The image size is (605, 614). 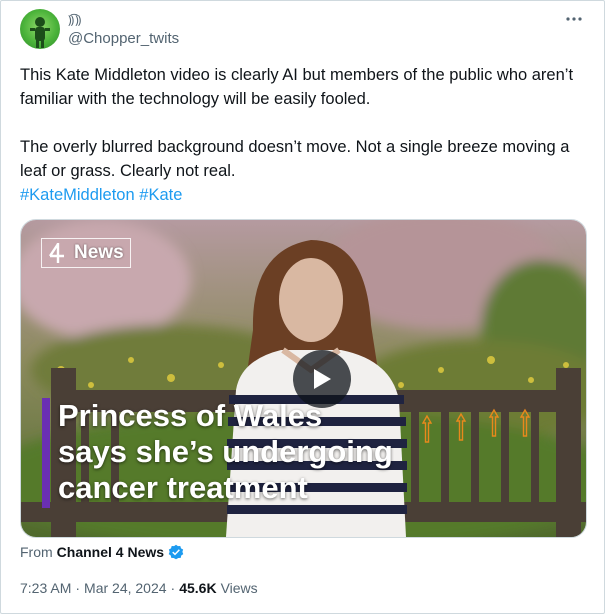 What do you see at coordinates (176, 552) in the screenshot?
I see `verified-badge-icon` at bounding box center [176, 552].